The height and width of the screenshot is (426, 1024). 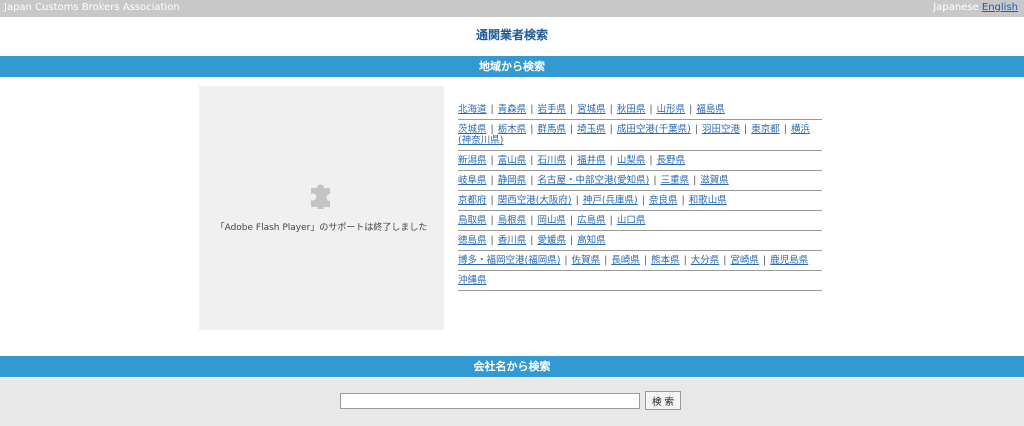 What do you see at coordinates (631, 220) in the screenshot?
I see `prefecture-link: 山口県` at bounding box center [631, 220].